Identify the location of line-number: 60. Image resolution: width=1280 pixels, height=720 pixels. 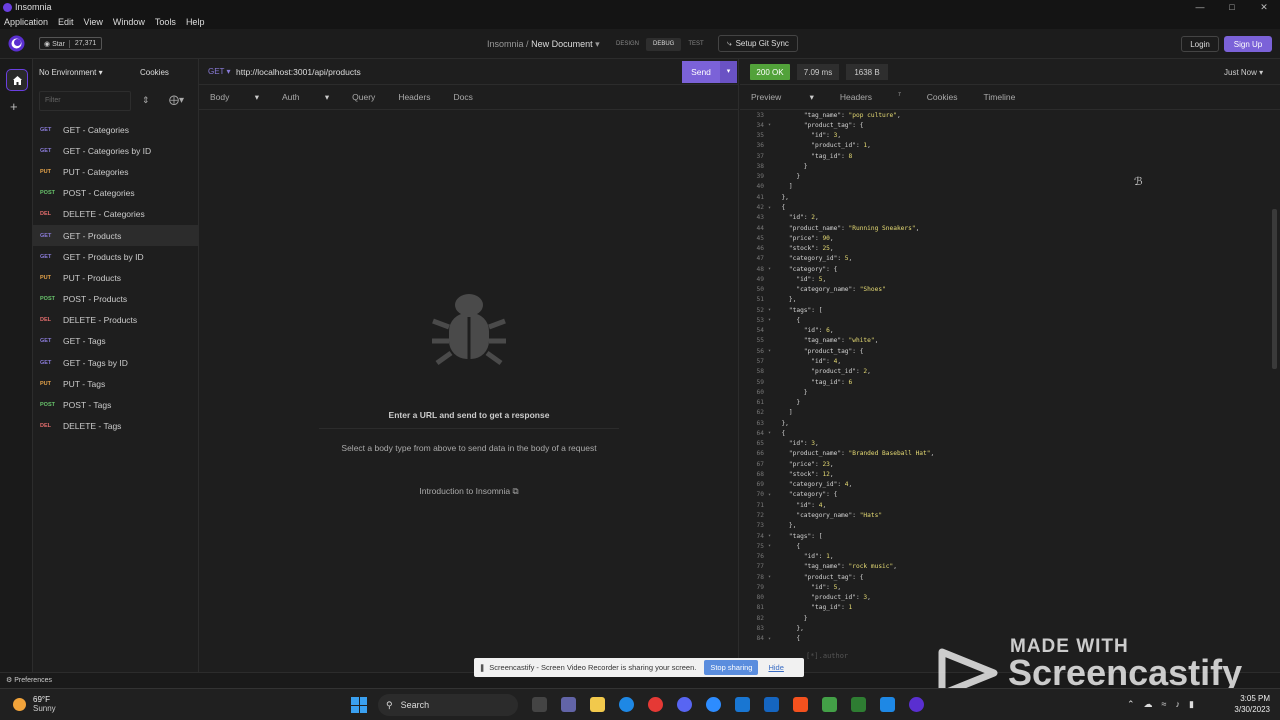
(760, 392).